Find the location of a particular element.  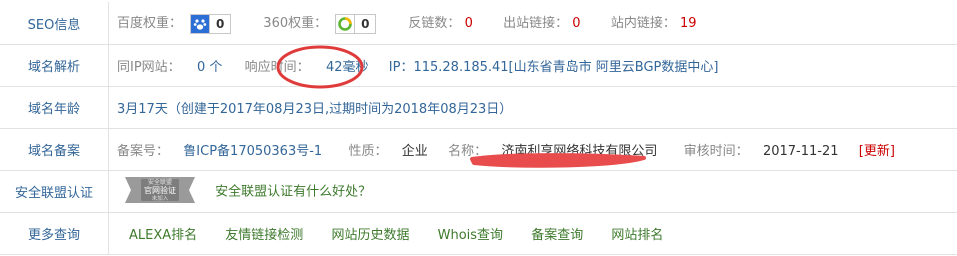

seo-content: 百度权重： 0 360权重： 0 反链数： 0 出站链接： 0 站内链接： 19 is located at coordinates (532, 23).